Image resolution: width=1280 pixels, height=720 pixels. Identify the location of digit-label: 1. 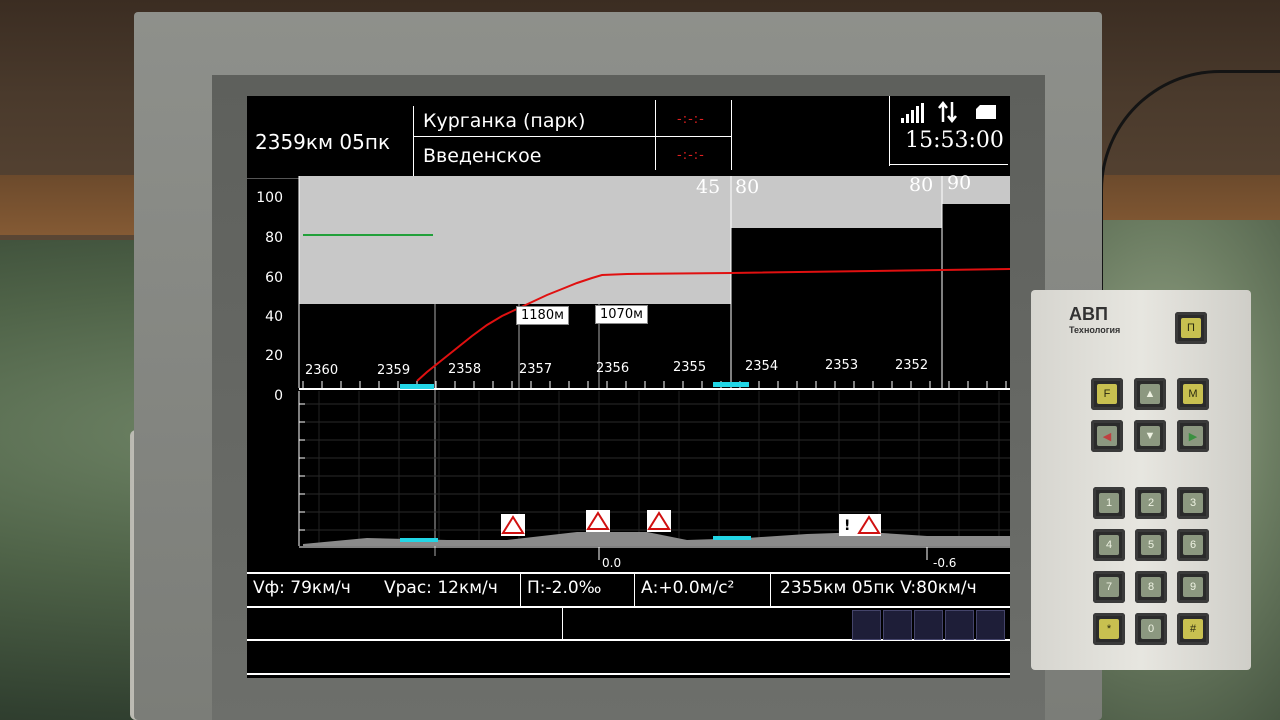
(1109, 503).